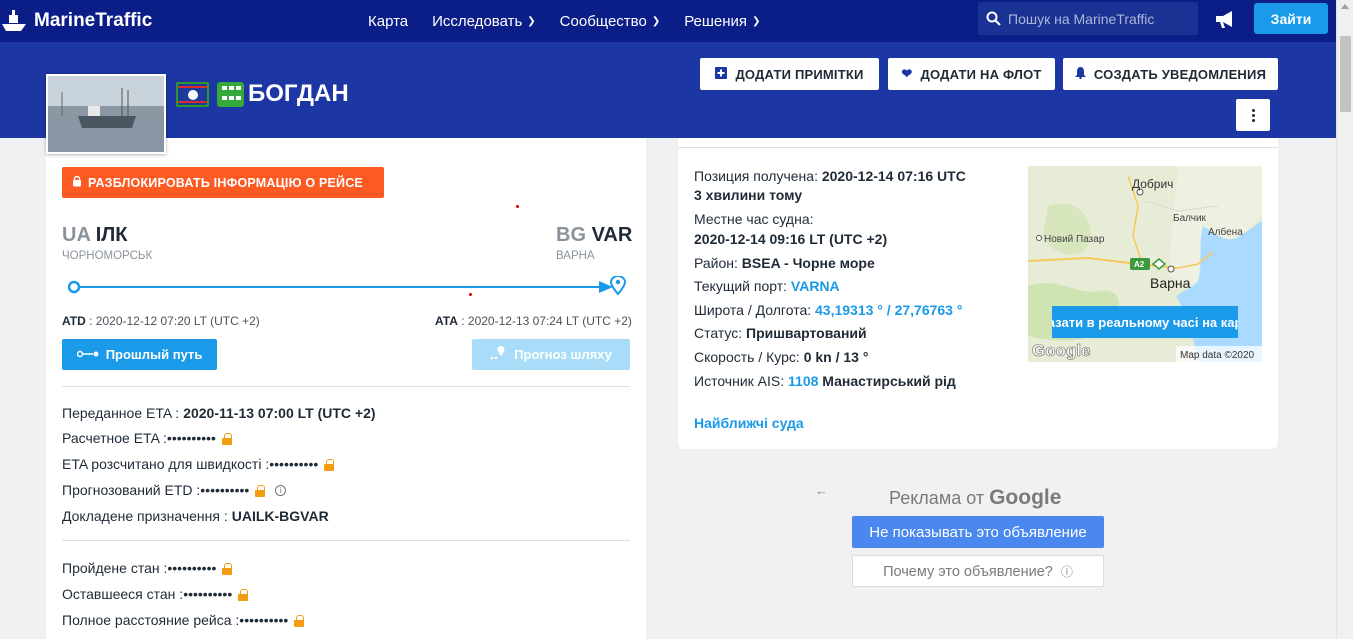  Describe the element at coordinates (230, 94) in the screenshot. I see `cargo-vessel-type-icon` at that location.